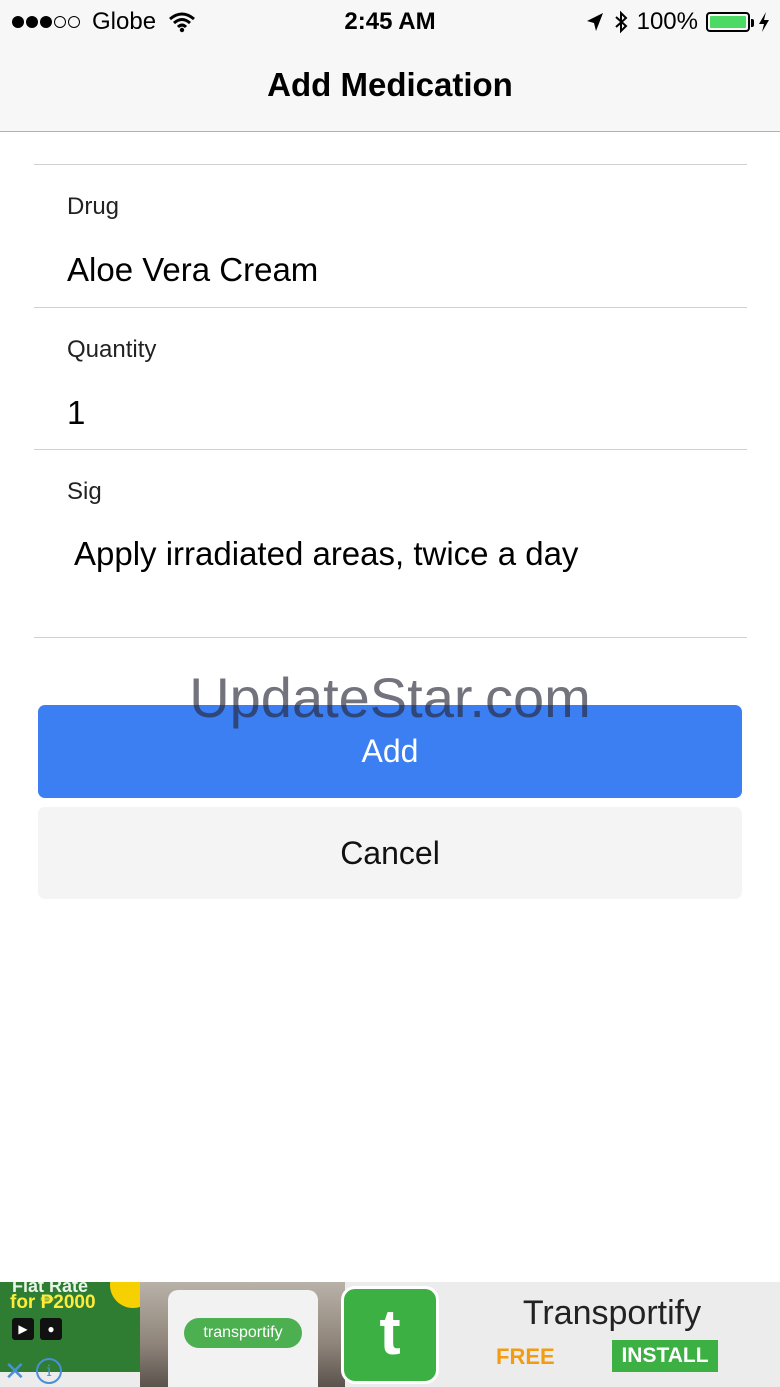 The image size is (780, 1387). I want to click on page-title: Add Medication, so click(390, 84).